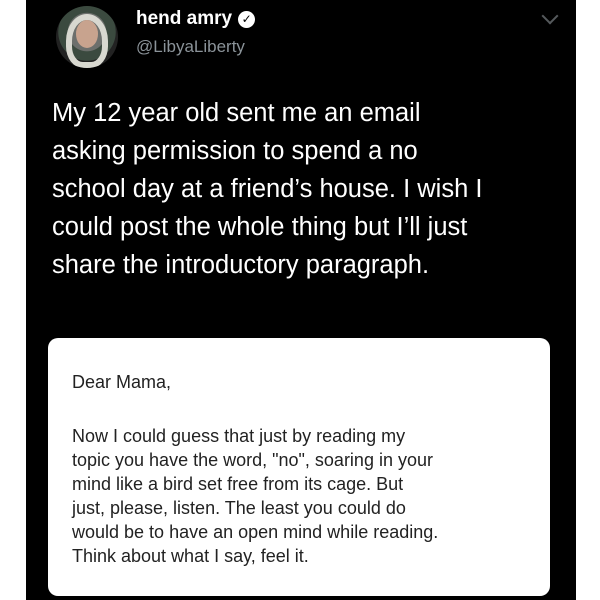 The image size is (600, 600). What do you see at coordinates (550, 16) in the screenshot?
I see `chevron-down-icon` at bounding box center [550, 16].